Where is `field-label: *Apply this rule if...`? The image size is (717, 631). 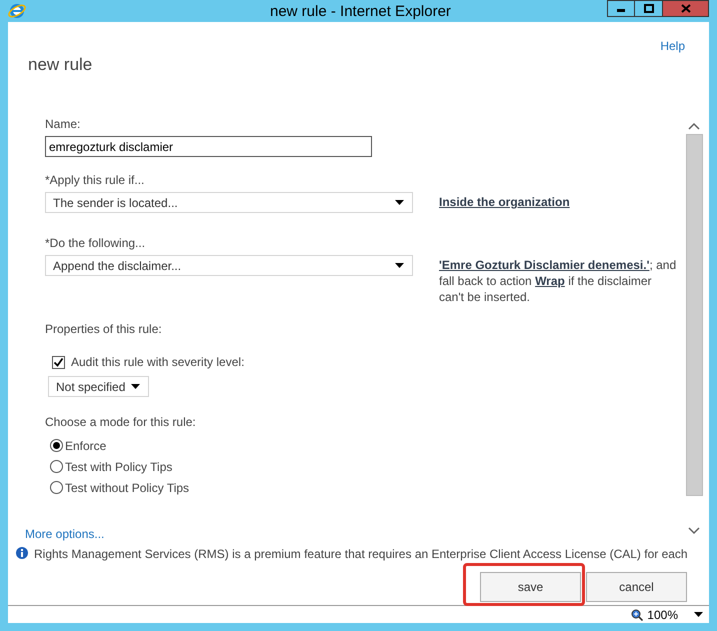
field-label: *Apply this rule if... is located at coordinates (94, 180).